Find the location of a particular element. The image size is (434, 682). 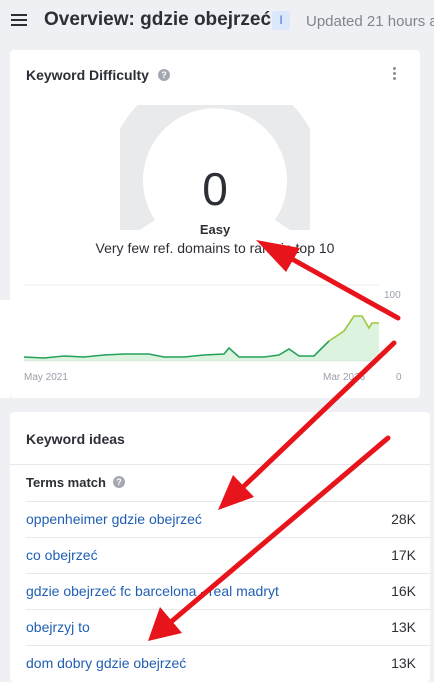

keyword-link: oppenheimer gdzie obejrzeć is located at coordinates (114, 519).